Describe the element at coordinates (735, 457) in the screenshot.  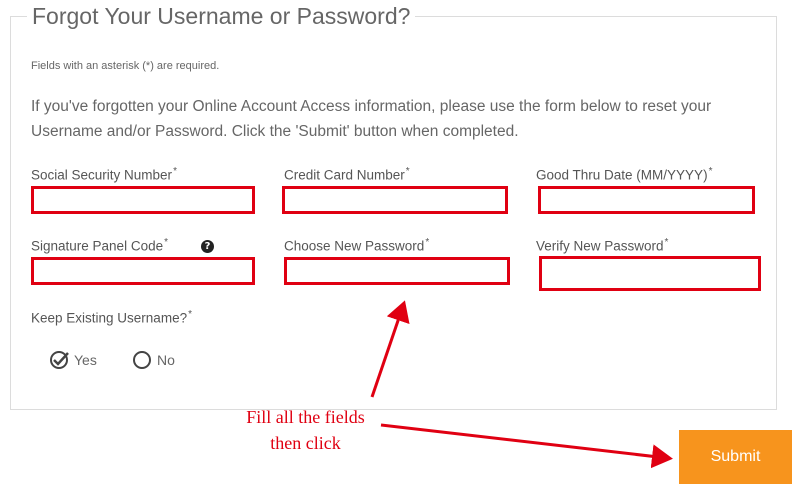
I see `submit-button: Submit` at that location.